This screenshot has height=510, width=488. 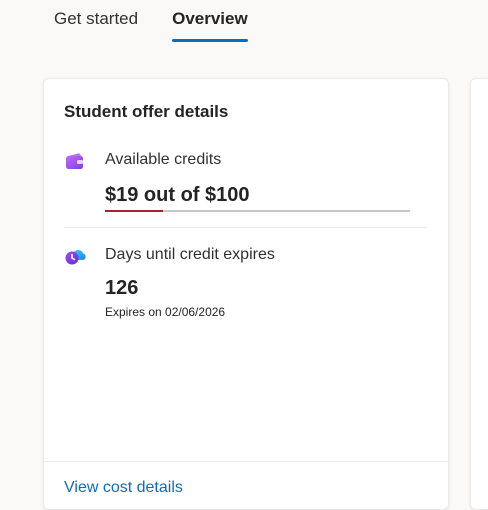 I want to click on days-until-expires-label: Days until credit expires, so click(x=190, y=254).